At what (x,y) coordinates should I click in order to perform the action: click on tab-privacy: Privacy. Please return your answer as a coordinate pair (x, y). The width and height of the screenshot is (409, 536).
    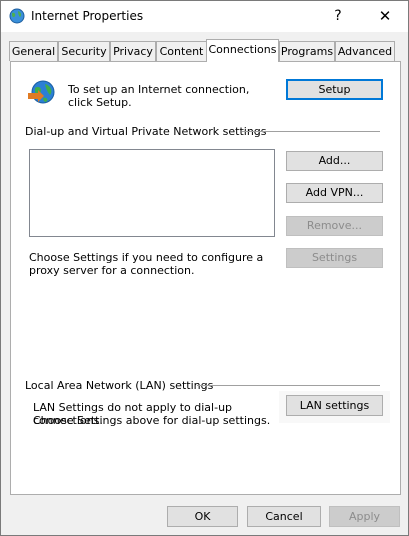
    Looking at the image, I should click on (133, 51).